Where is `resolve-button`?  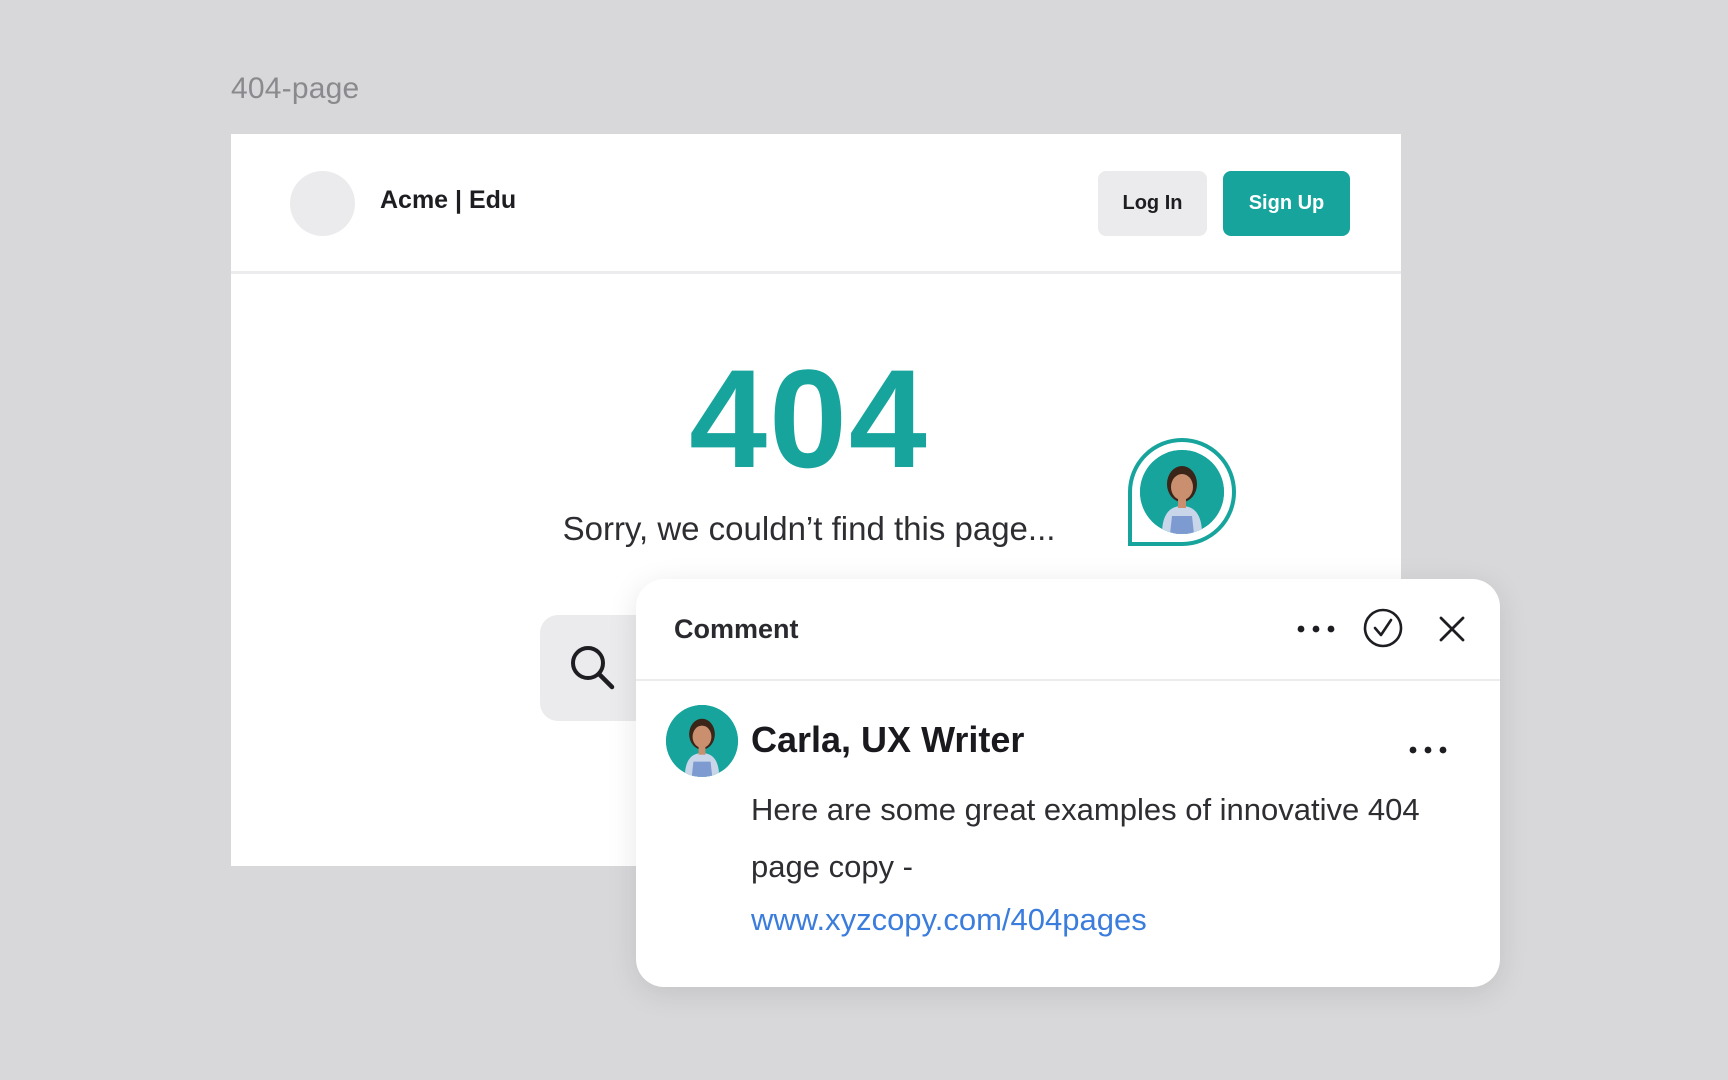 resolve-button is located at coordinates (1383, 628).